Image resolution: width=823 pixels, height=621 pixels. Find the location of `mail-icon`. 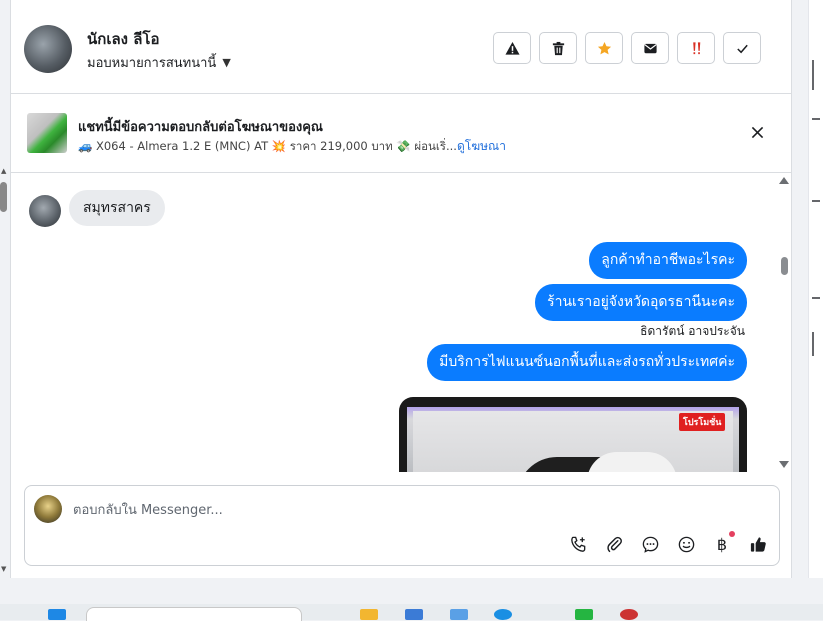

mail-icon is located at coordinates (650, 48).